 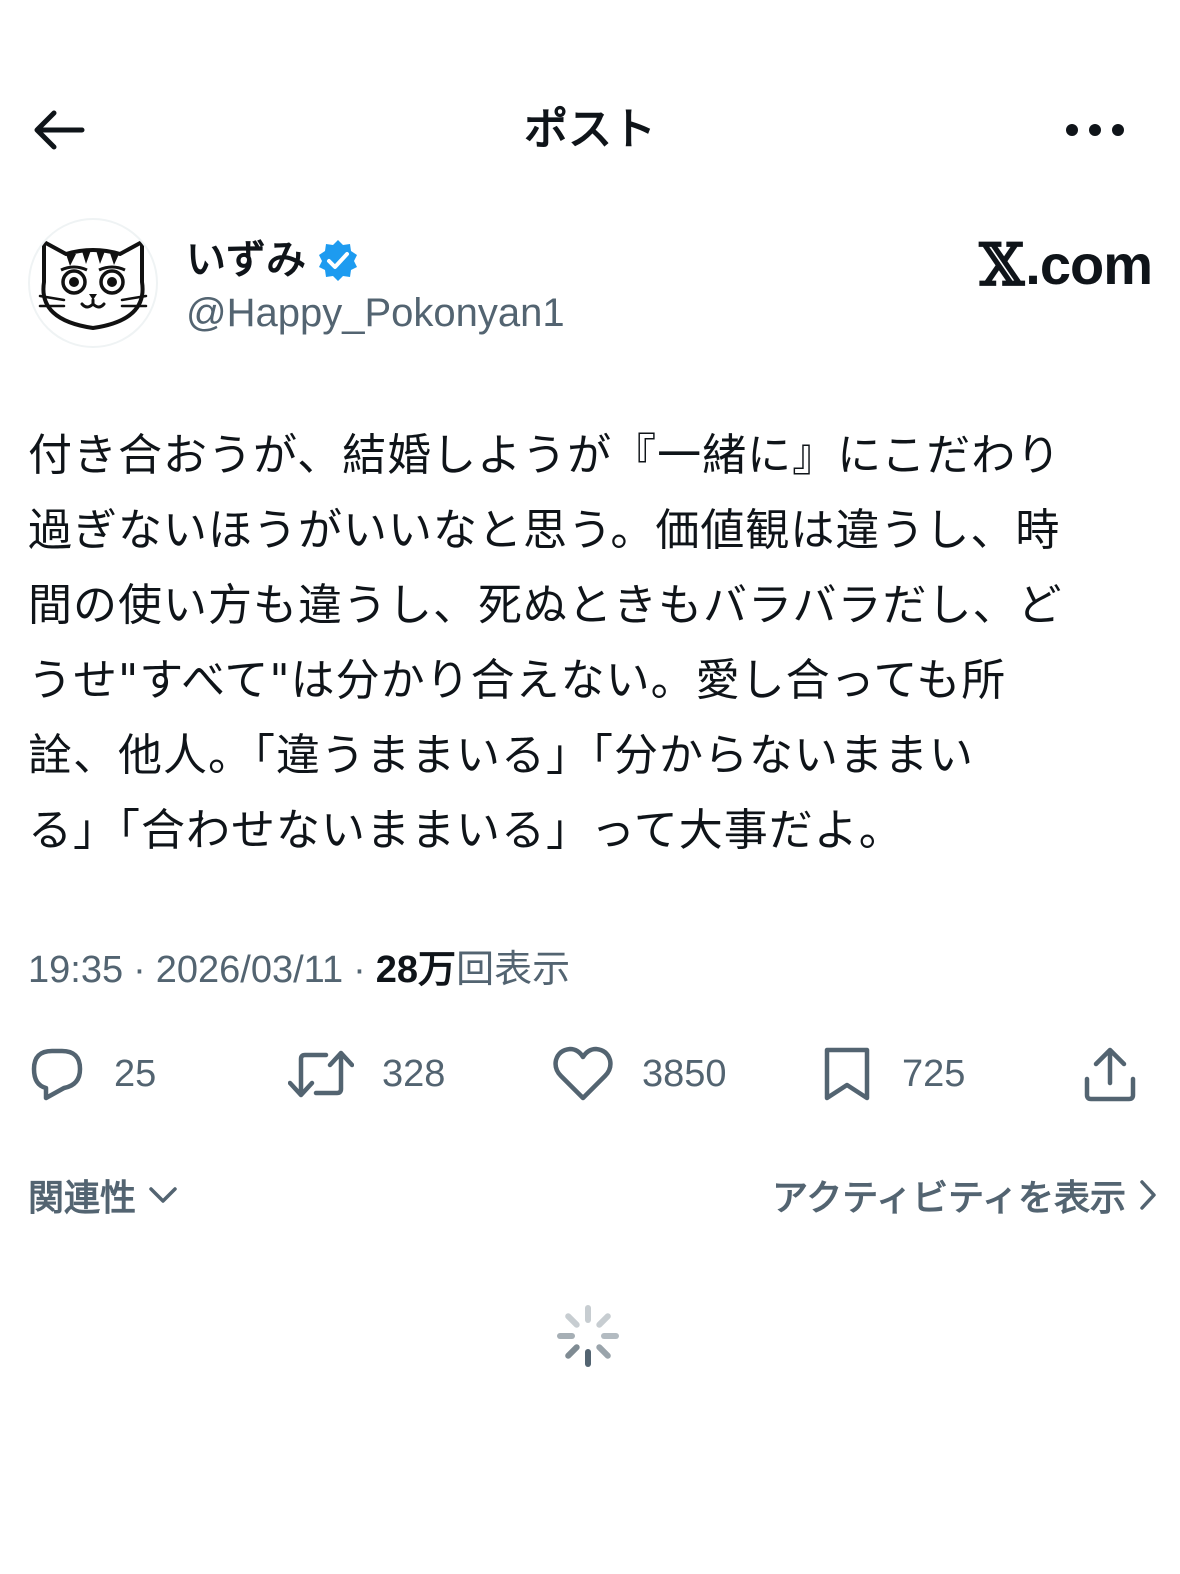 I want to click on loading-spinner-icon, so click(x=588, y=1336).